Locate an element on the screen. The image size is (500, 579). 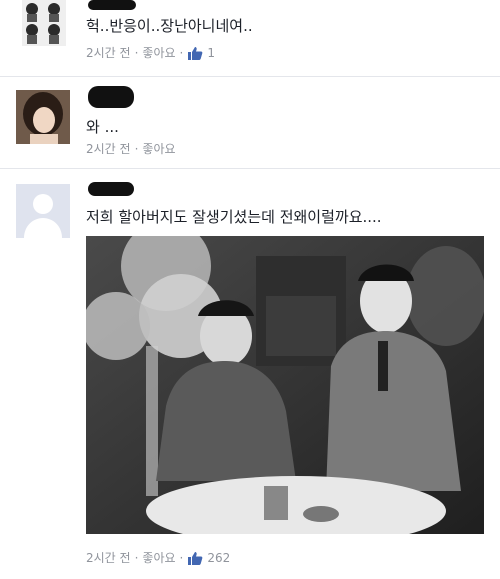
comment-text: 헉..반응이..장난아니네여.. is located at coordinates (169, 26).